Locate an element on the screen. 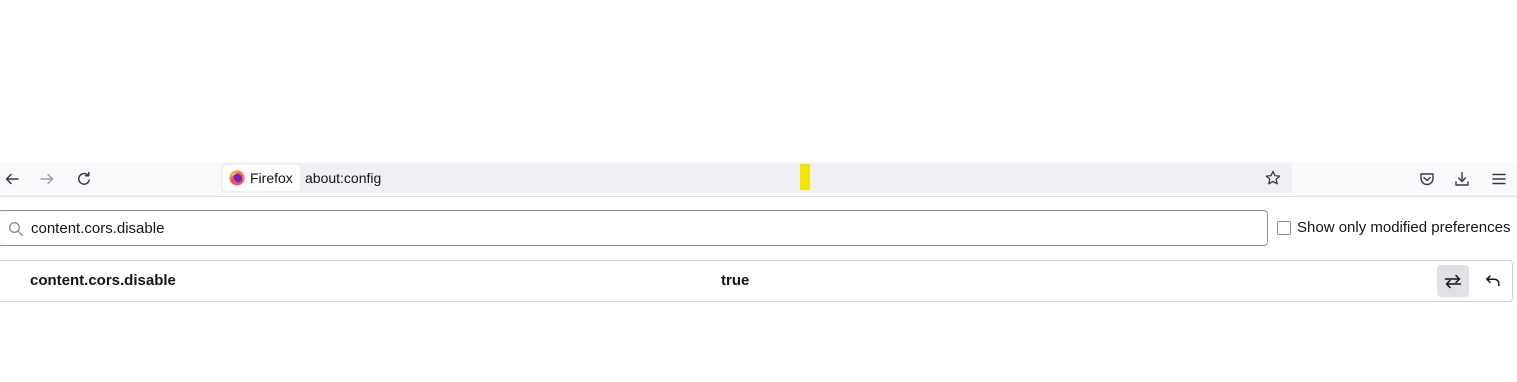  back-arrow-icon is located at coordinates (12, 179).